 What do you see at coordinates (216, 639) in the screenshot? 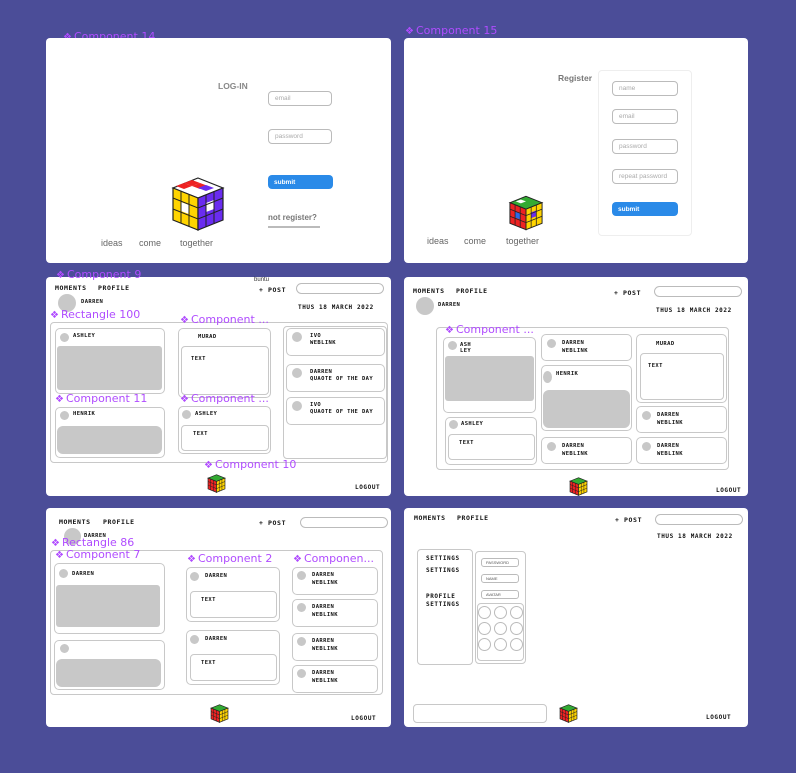
I see `post-author: DARREN` at bounding box center [216, 639].